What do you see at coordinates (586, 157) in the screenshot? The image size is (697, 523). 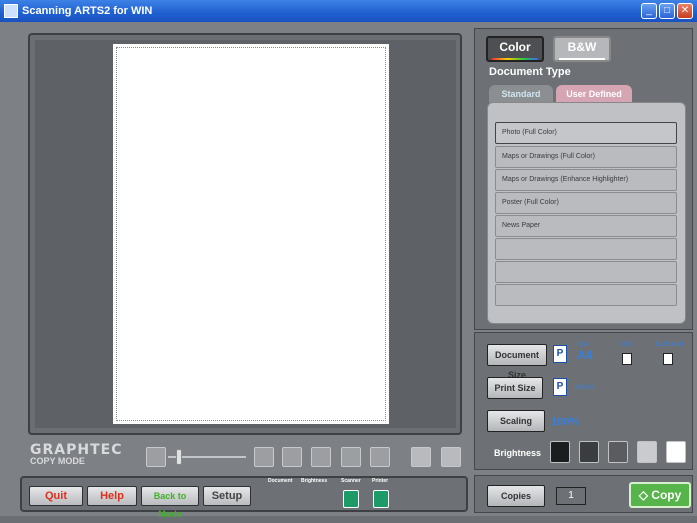 I see `list-item: Maps or Drawings (Full Color)` at bounding box center [586, 157].